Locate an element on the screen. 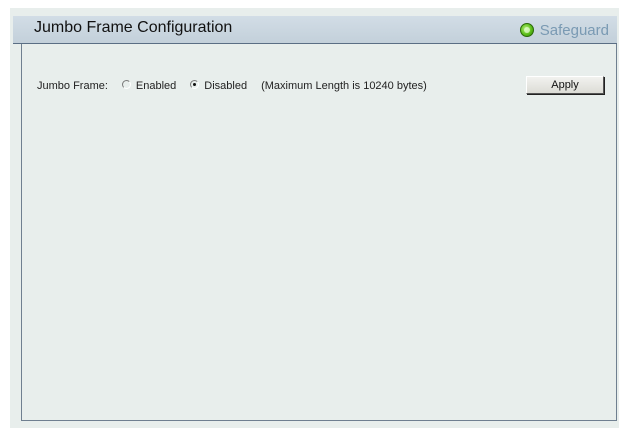  max-length-note: (Maximum Length is 10240 bytes) is located at coordinates (344, 86).